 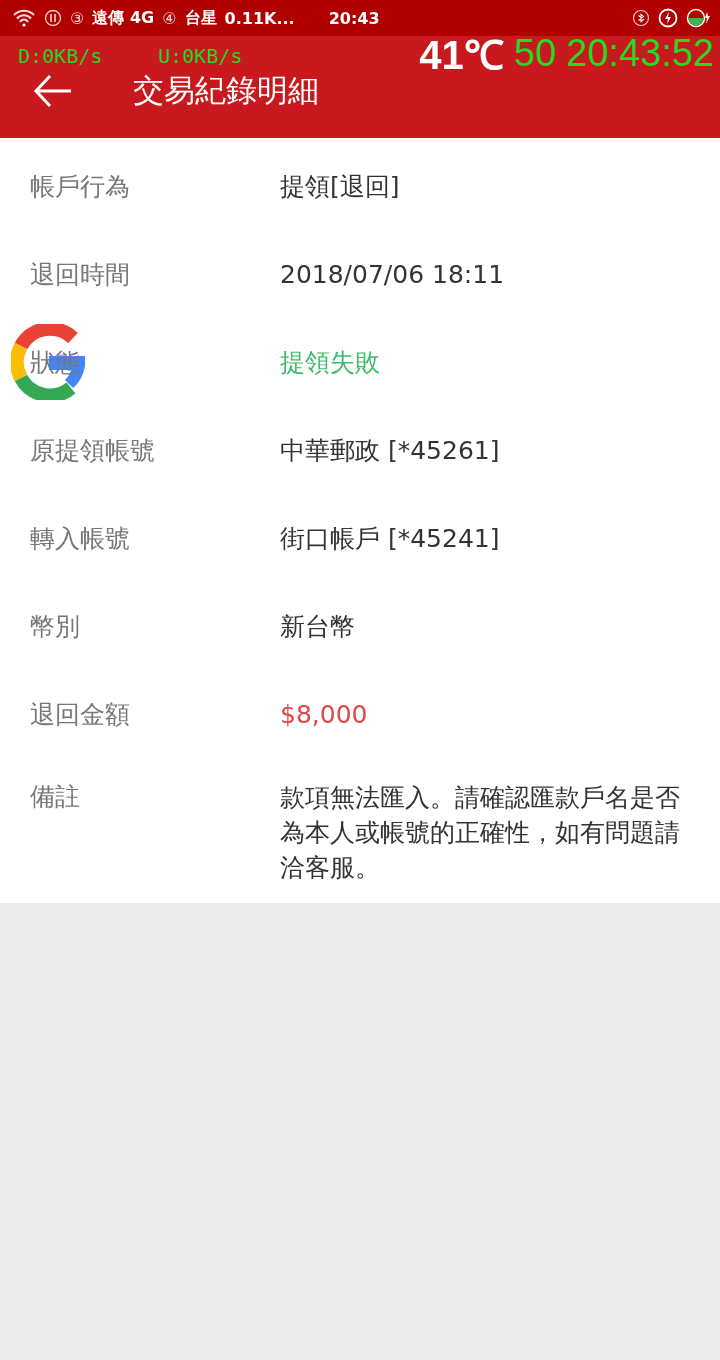 What do you see at coordinates (641, 18) in the screenshot?
I see `bluetooth-icon` at bounding box center [641, 18].